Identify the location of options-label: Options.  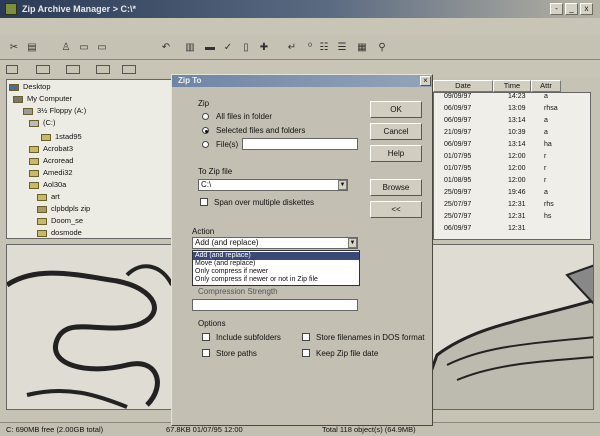
(212, 323).